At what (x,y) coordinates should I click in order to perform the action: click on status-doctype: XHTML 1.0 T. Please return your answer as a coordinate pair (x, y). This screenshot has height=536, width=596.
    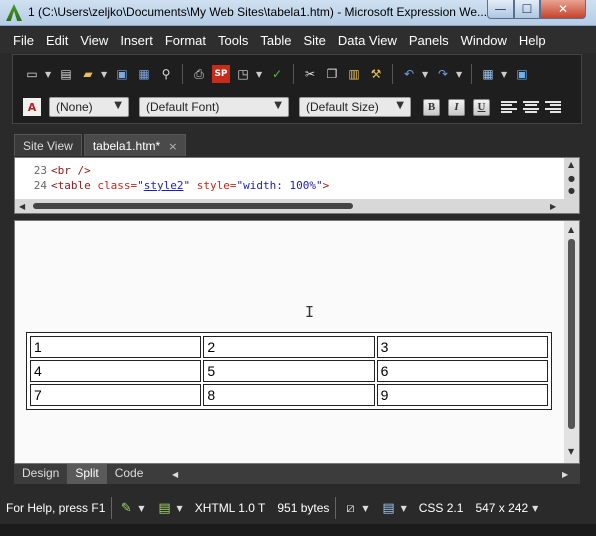
    Looking at the image, I should click on (230, 508).